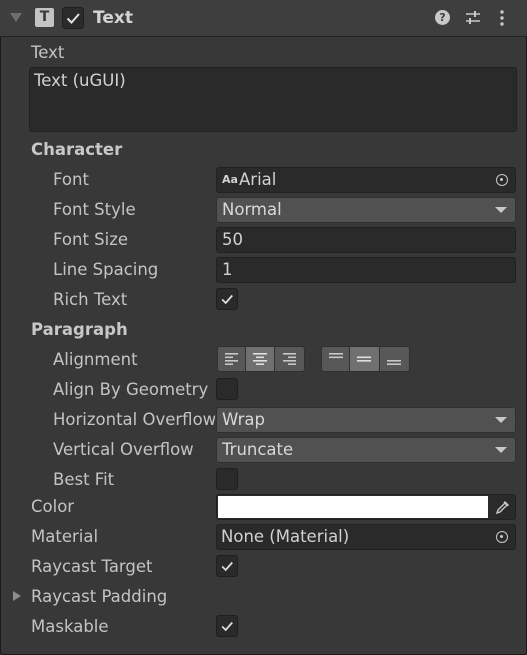 The width and height of the screenshot is (527, 655). I want to click on color-field, so click(366, 507).